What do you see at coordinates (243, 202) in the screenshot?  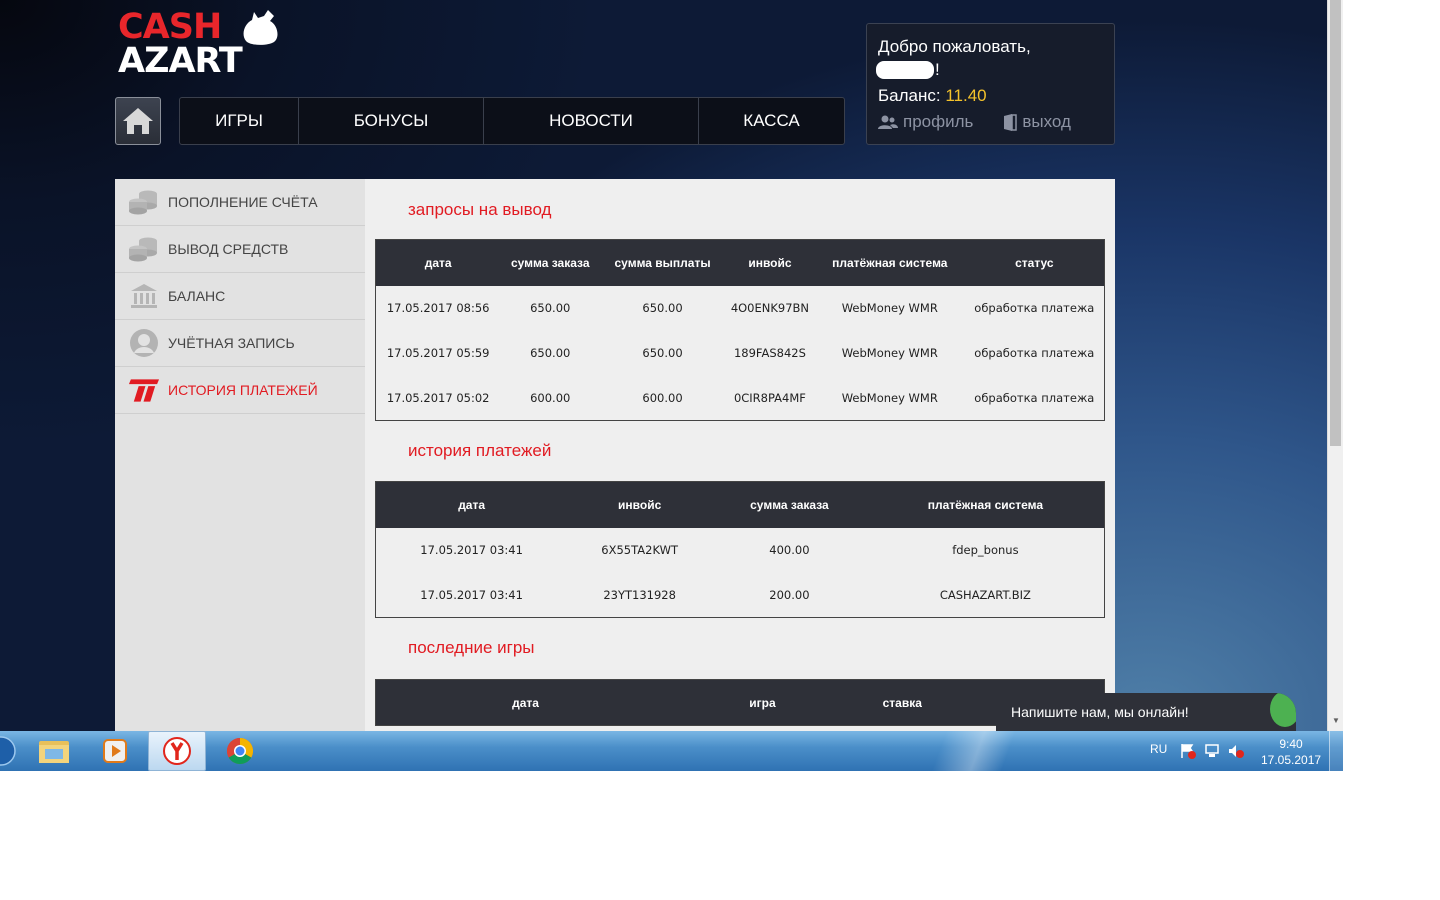 I see `sidebar-label: ПОПОЛНЕНИЕ СЧЁТА` at bounding box center [243, 202].